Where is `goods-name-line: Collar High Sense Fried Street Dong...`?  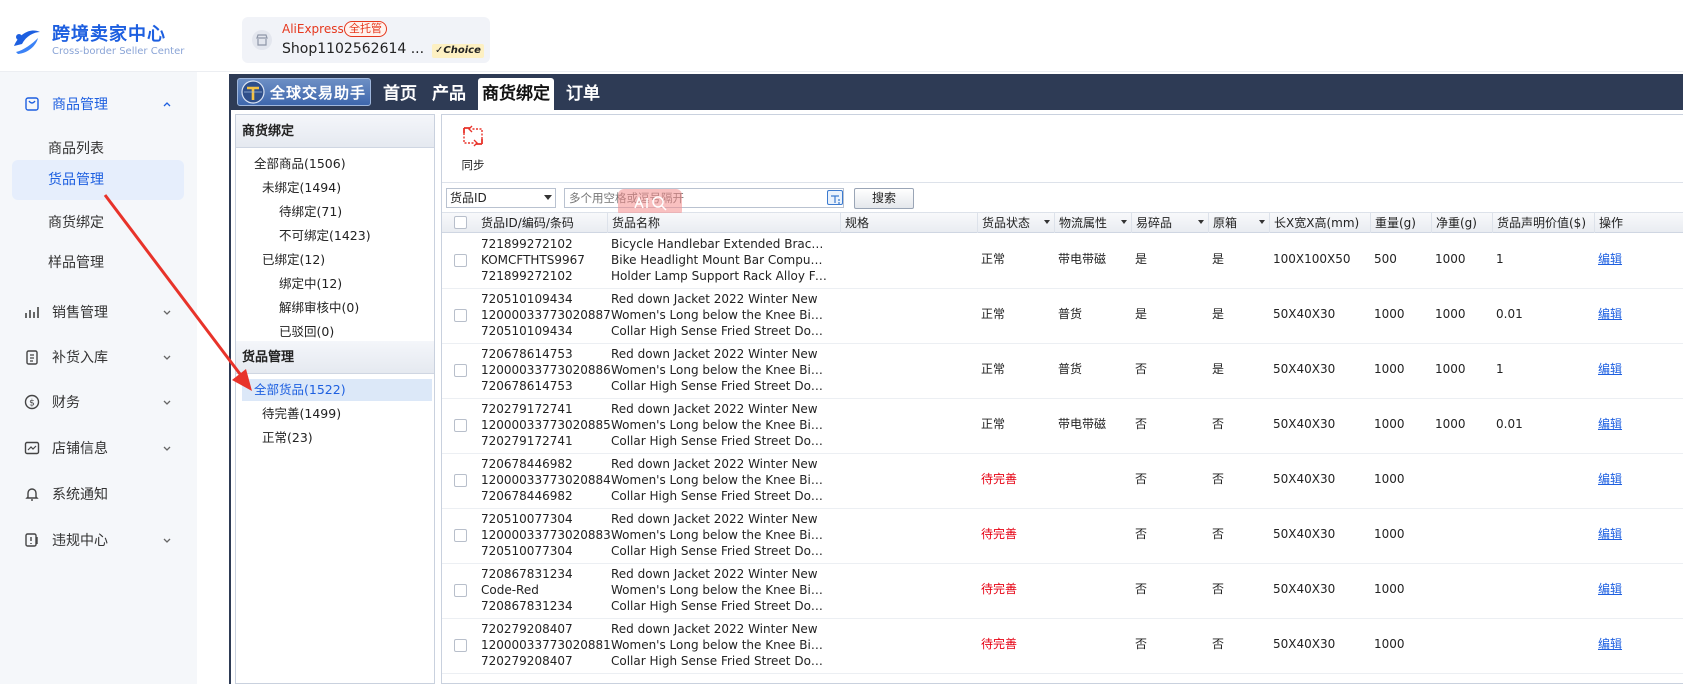
goods-name-line: Collar High Sense Fried Street Dong... is located at coordinates (719, 606).